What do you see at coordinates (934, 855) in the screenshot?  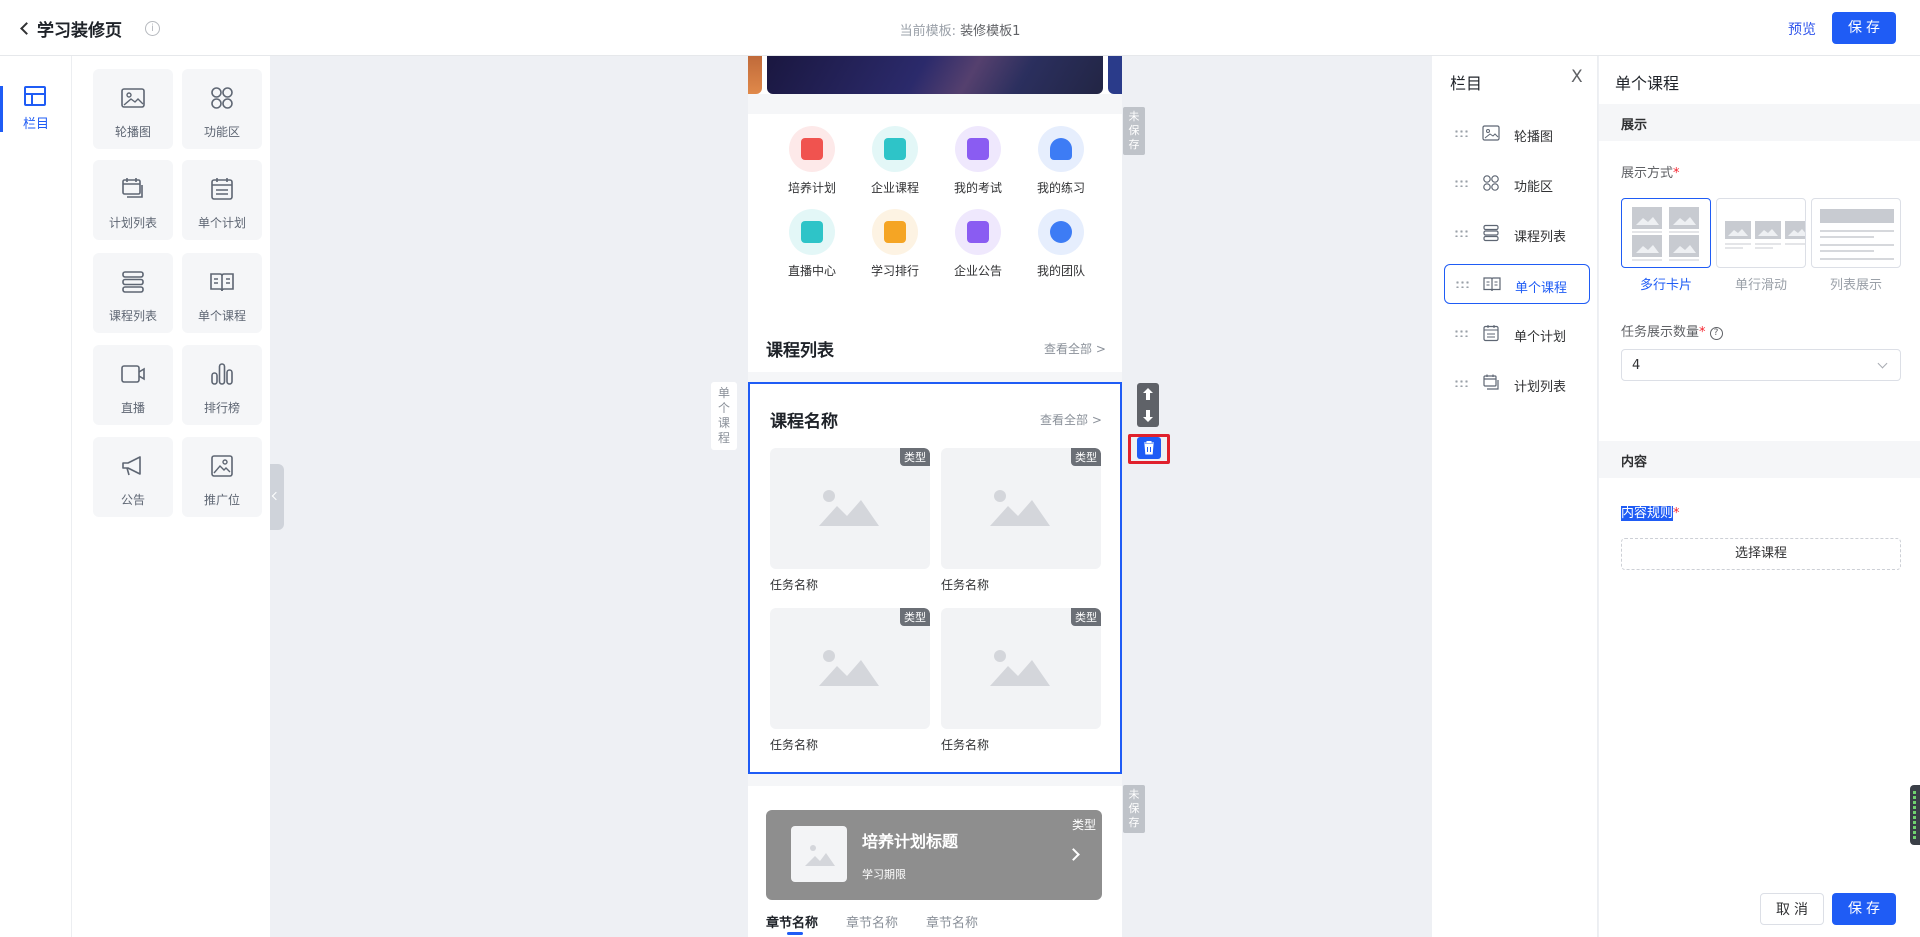 I see `plan-card: 培养计划标题 学习期限 类型` at bounding box center [934, 855].